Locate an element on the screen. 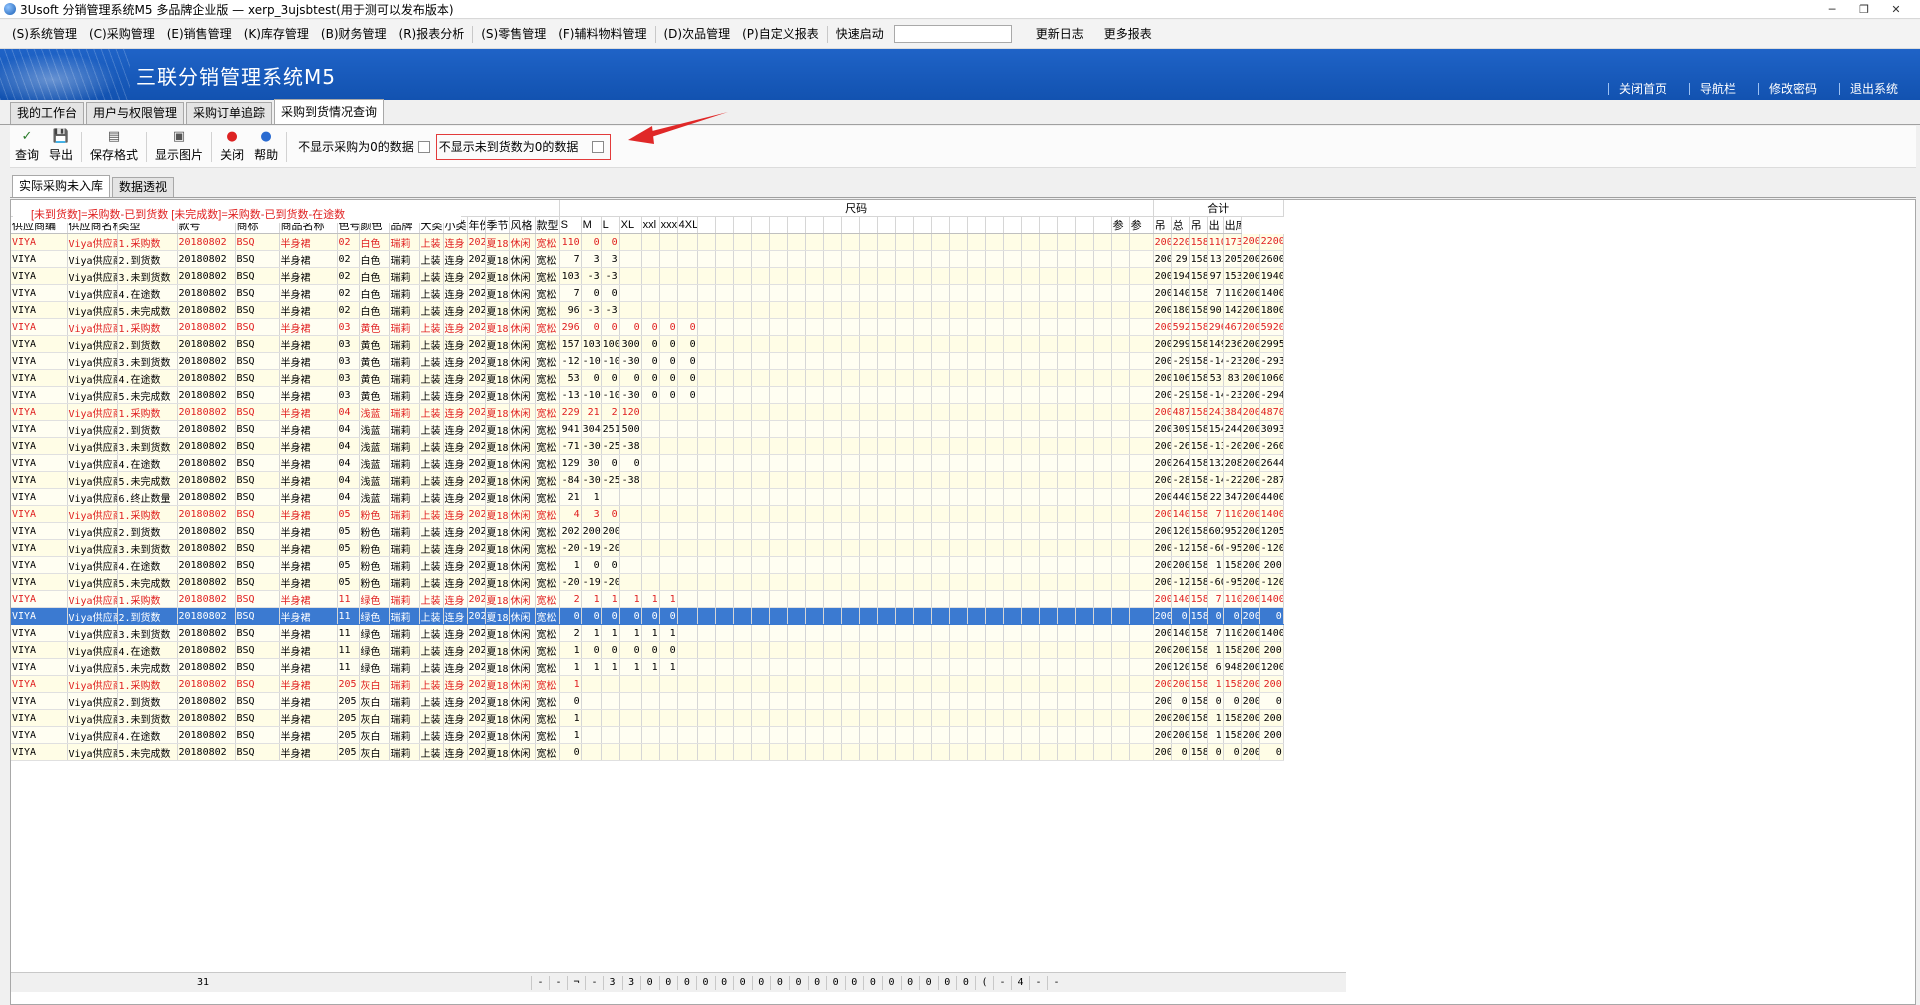  banner-link-1: 导航栏 is located at coordinates (1717, 89).